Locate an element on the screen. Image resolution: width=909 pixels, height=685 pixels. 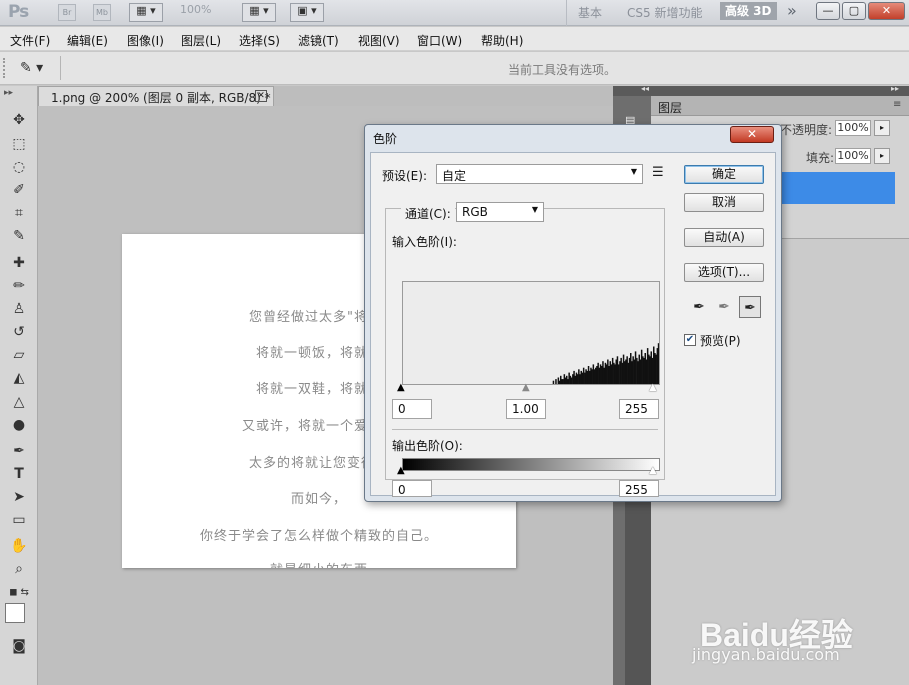
channel-dropdown: RGB ▼ is located at coordinates (500, 212).